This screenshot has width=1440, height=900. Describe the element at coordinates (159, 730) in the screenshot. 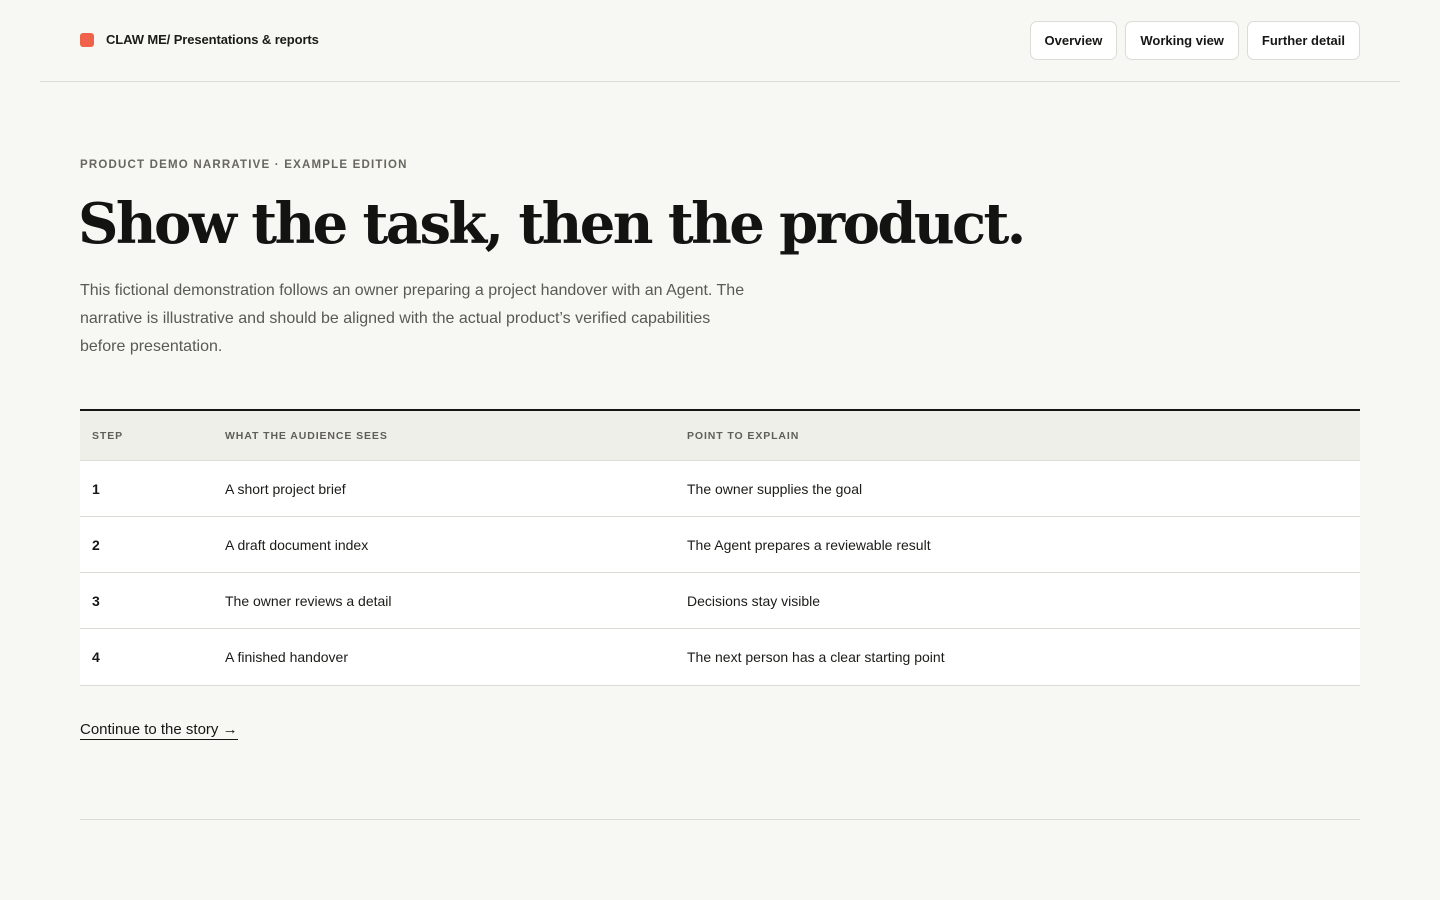

I see `continue-story-link: Continue to the story →` at that location.